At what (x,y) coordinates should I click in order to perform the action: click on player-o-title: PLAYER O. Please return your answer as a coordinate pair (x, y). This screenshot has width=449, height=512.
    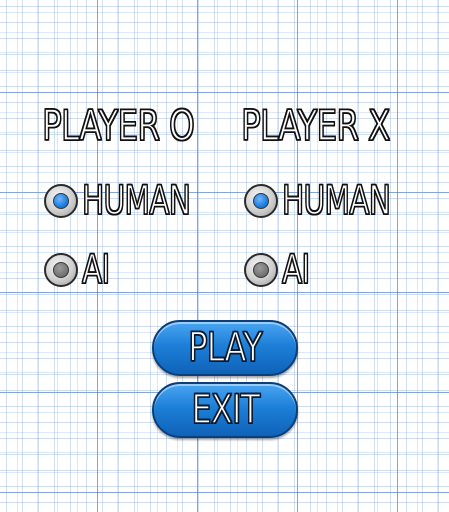
    Looking at the image, I should click on (118, 125).